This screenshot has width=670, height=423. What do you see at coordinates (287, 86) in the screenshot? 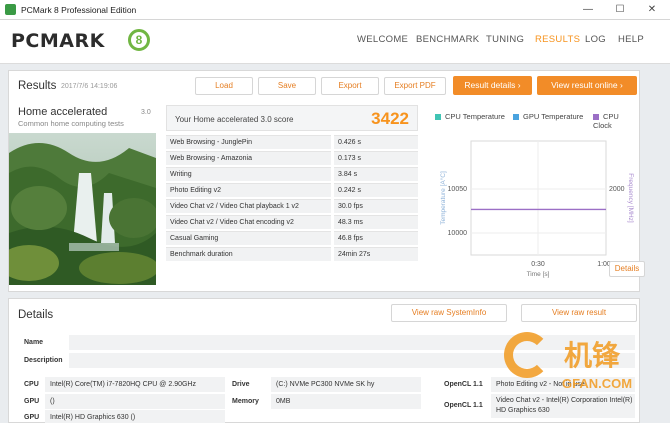
I see `save-button: Save` at bounding box center [287, 86].